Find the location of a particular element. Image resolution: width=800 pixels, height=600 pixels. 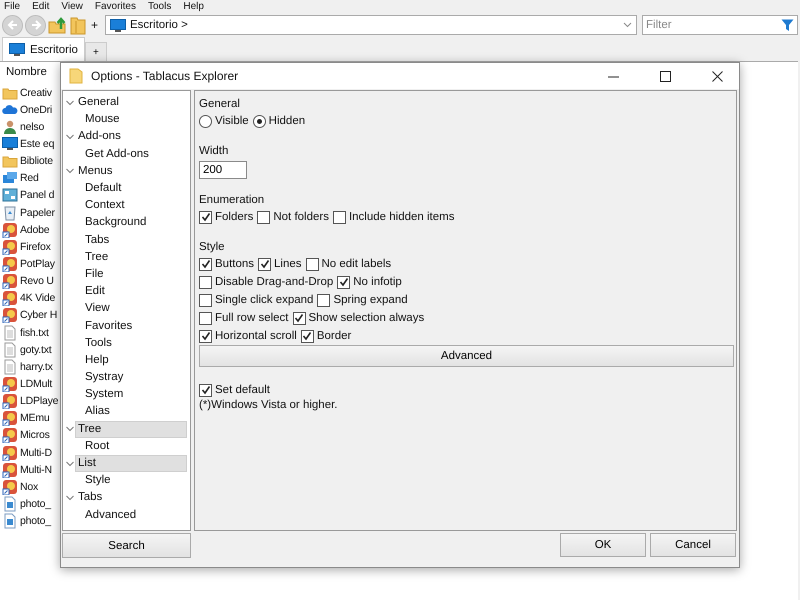

file-name: Adobe is located at coordinates (35, 230).